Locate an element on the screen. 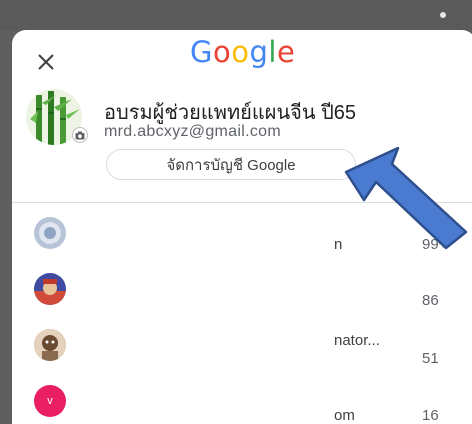  unread-count: 16 is located at coordinates (430, 415).